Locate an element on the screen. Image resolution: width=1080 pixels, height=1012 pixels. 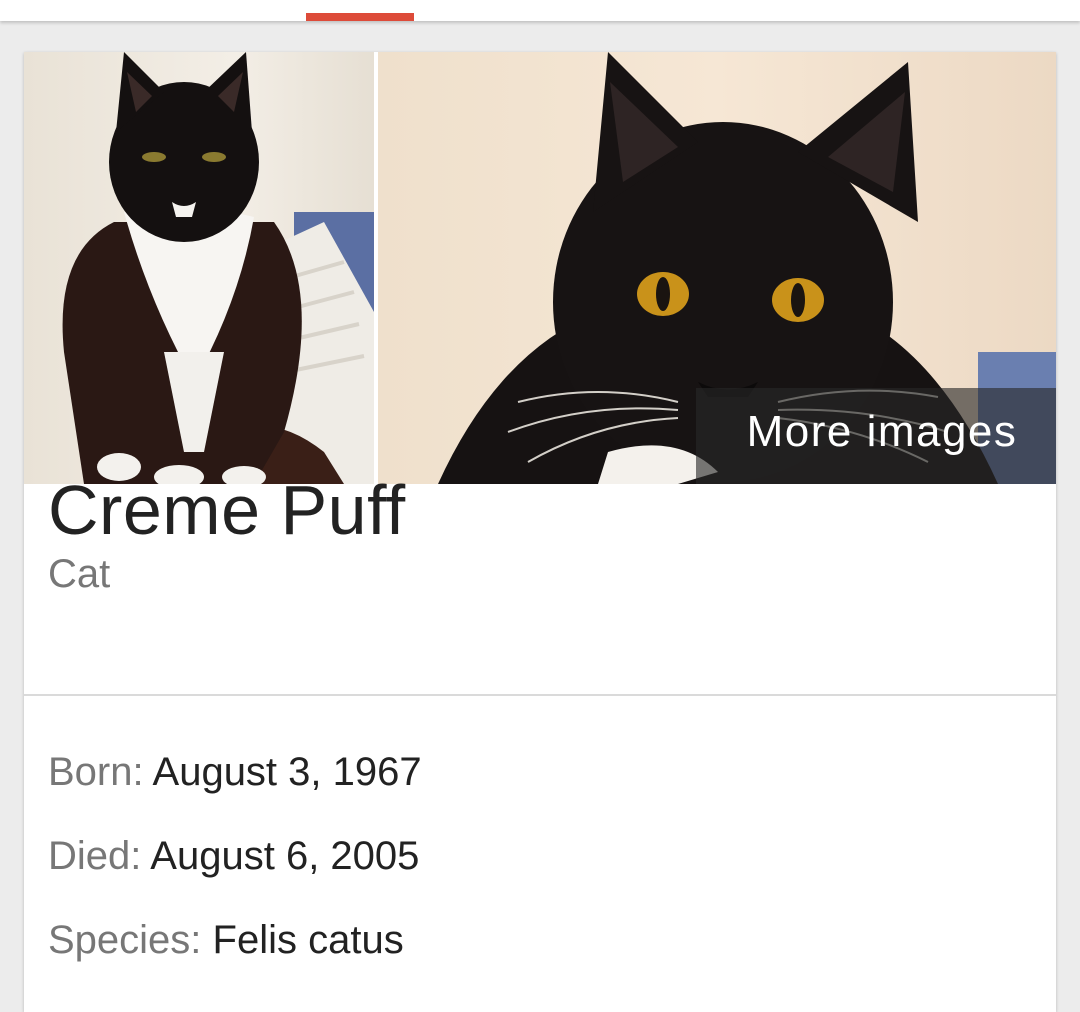
fact-label: Species: is located at coordinates (125, 940).